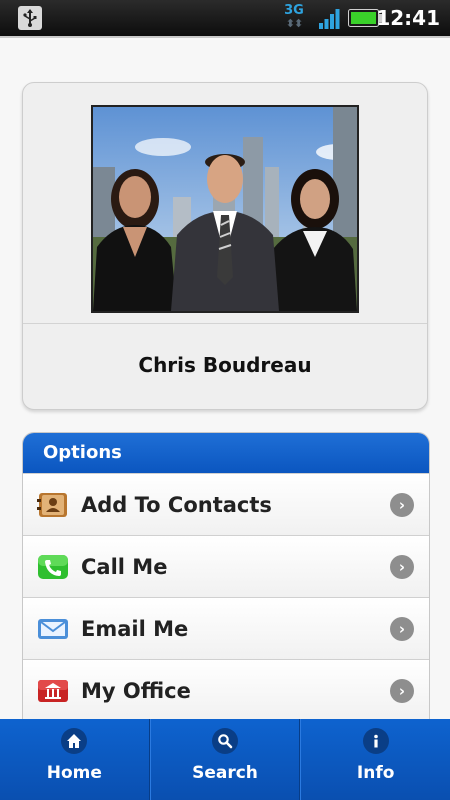 This screenshot has width=450, height=800. Describe the element at coordinates (135, 629) in the screenshot. I see `option-label: Email Me` at that location.